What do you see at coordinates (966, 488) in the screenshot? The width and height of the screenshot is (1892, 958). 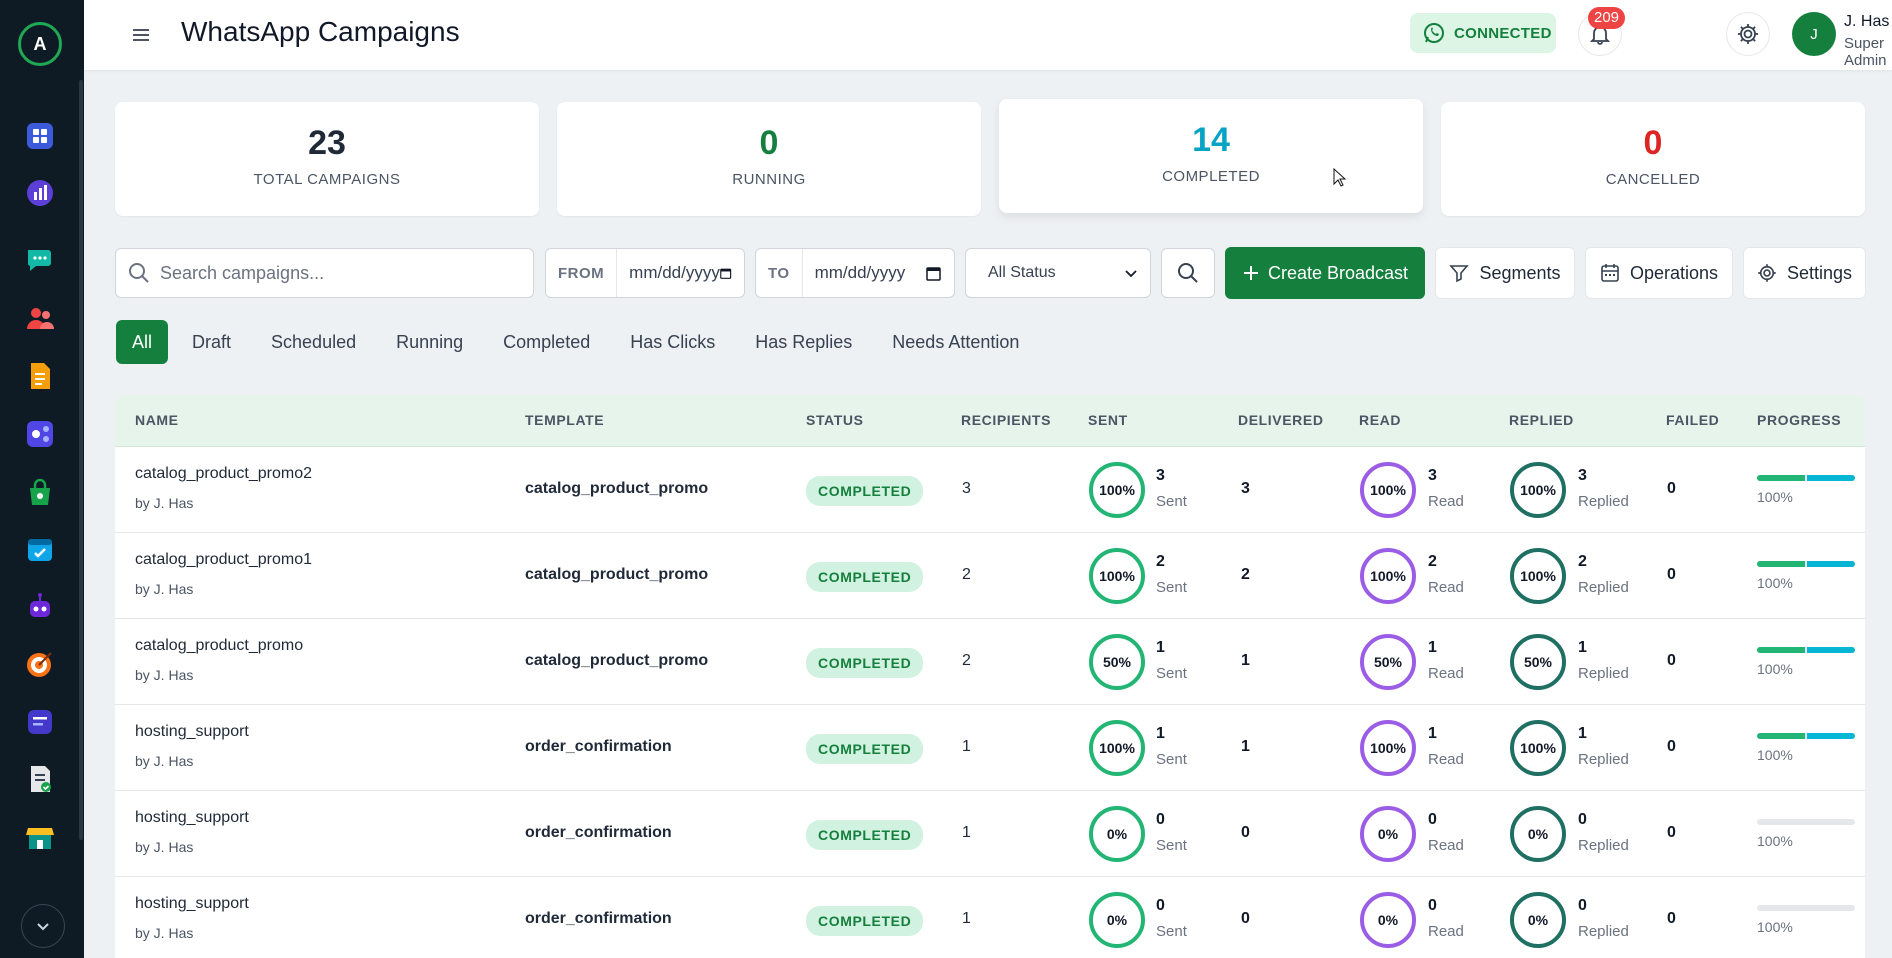 I see `recipients-count: 3` at bounding box center [966, 488].